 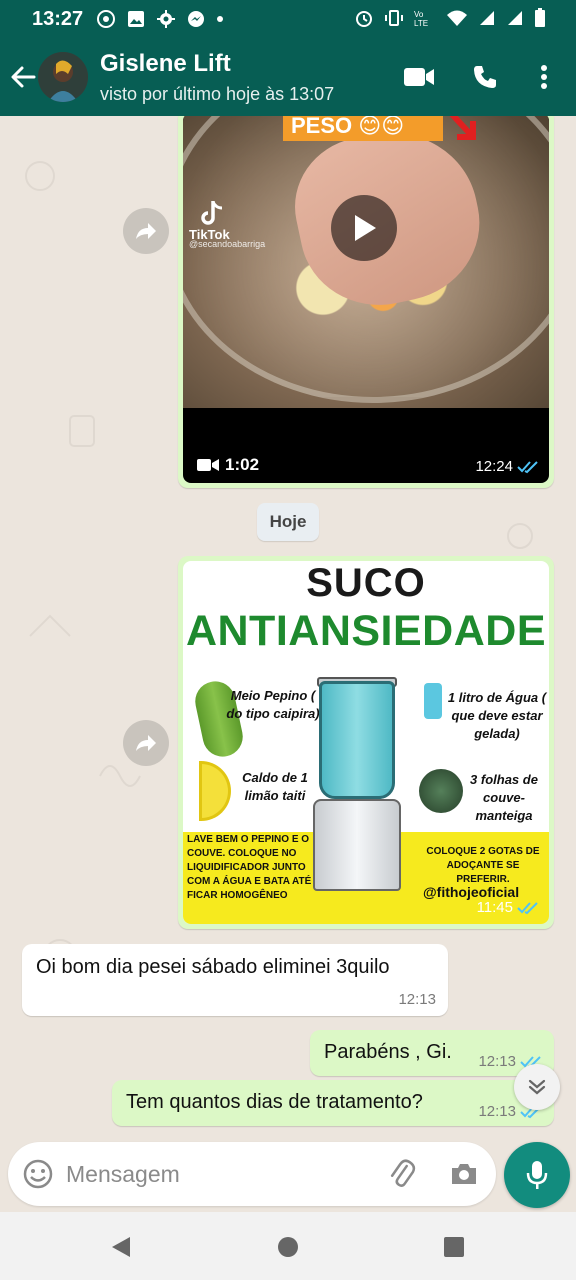 I want to click on tiktok-watermark: TikTok, so click(x=209, y=220).